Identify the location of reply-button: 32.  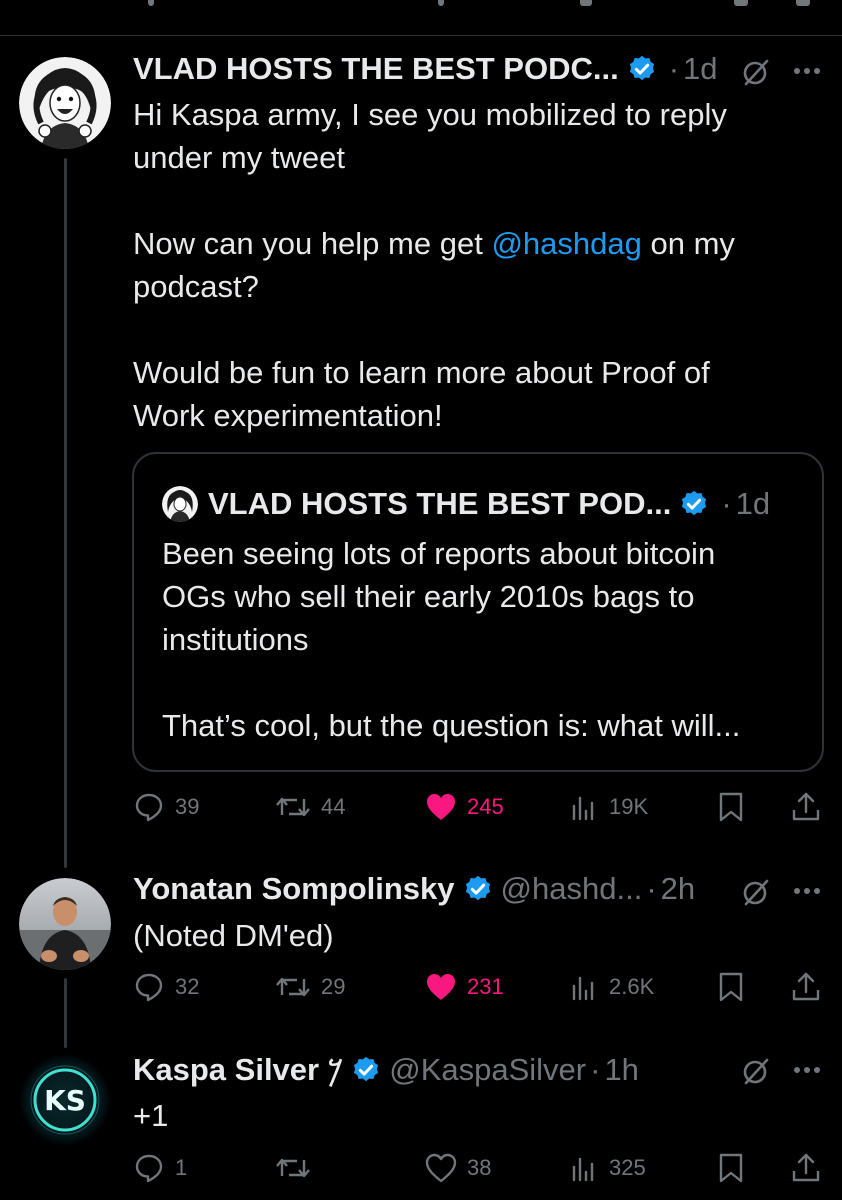
(166, 987).